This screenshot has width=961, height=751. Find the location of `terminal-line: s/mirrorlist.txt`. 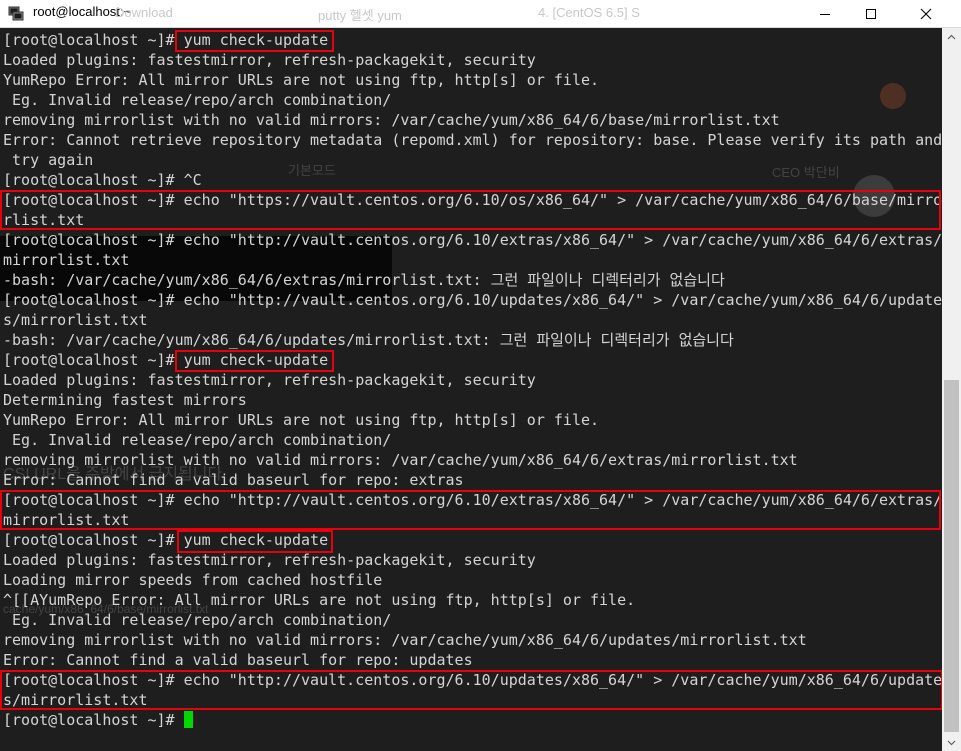

terminal-line: s/mirrorlist.txt is located at coordinates (75, 320).